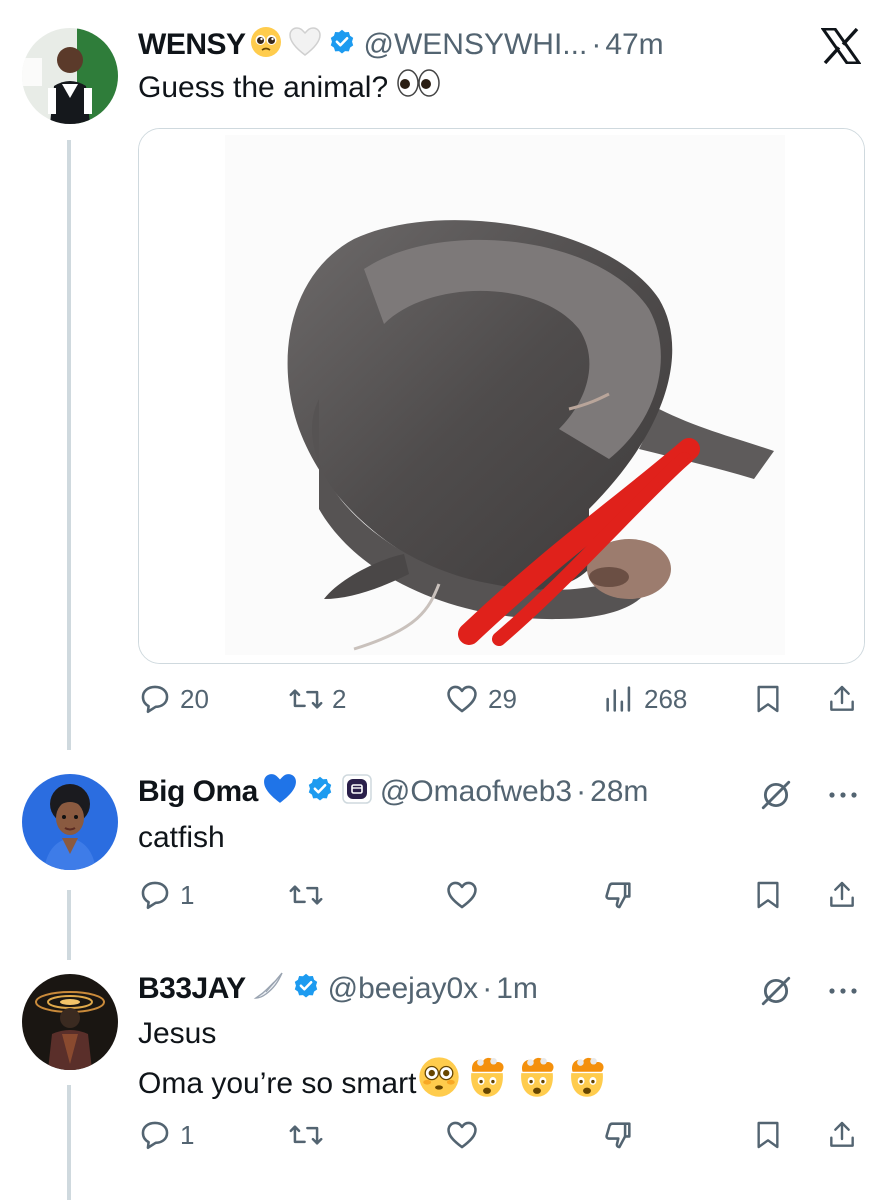 The height and width of the screenshot is (1200, 885). Describe the element at coordinates (502, 698) in the screenshot. I see `like-count: 29` at that location.